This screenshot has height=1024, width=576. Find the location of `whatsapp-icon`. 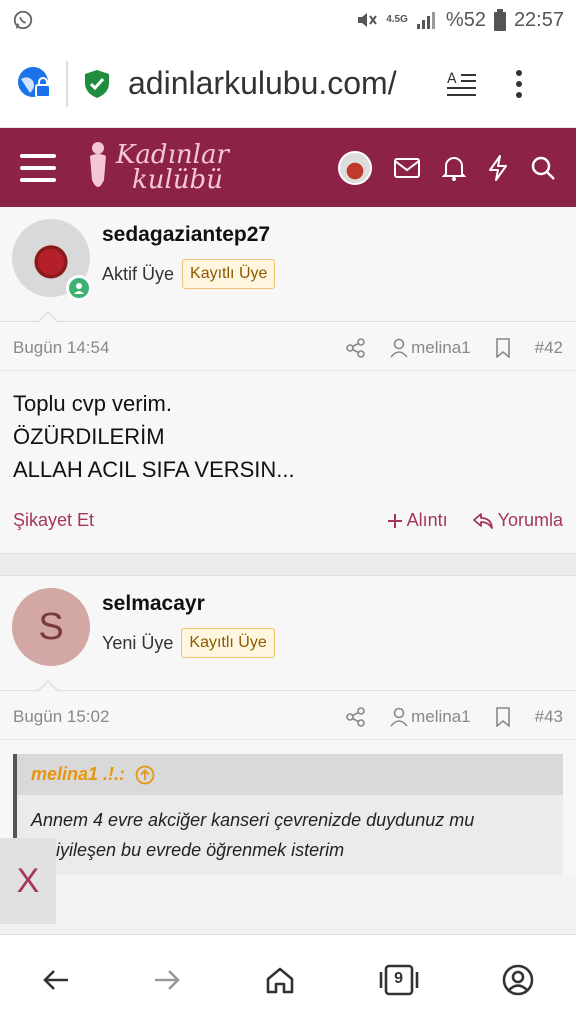

whatsapp-icon is located at coordinates (23, 20).